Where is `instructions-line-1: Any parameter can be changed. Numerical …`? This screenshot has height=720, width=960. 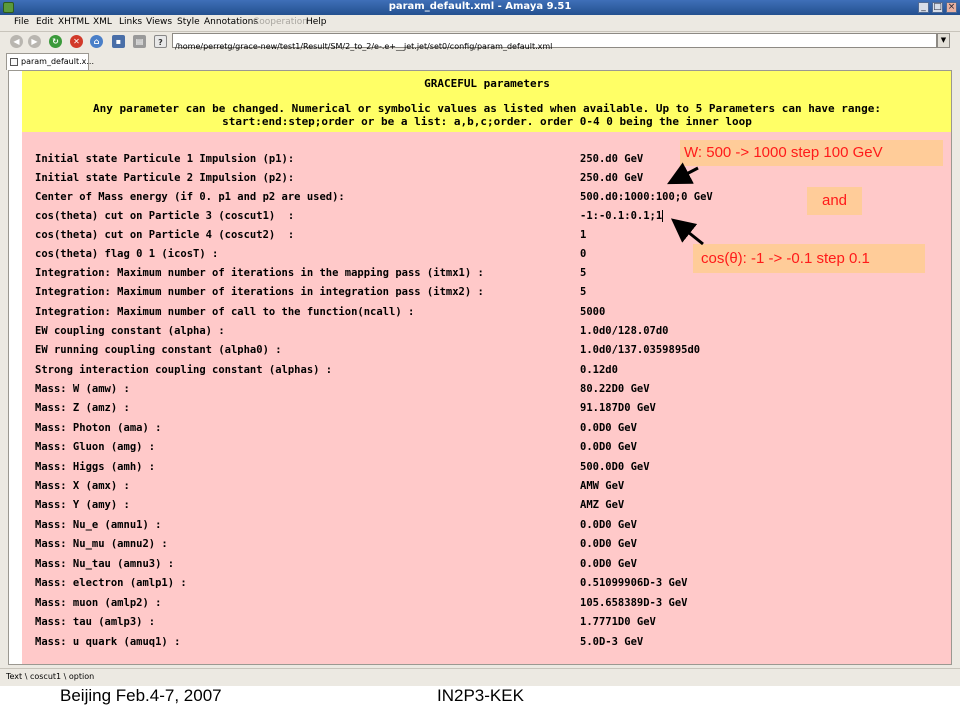 instructions-line-1: Any parameter can be changed. Numerical … is located at coordinates (487, 108).